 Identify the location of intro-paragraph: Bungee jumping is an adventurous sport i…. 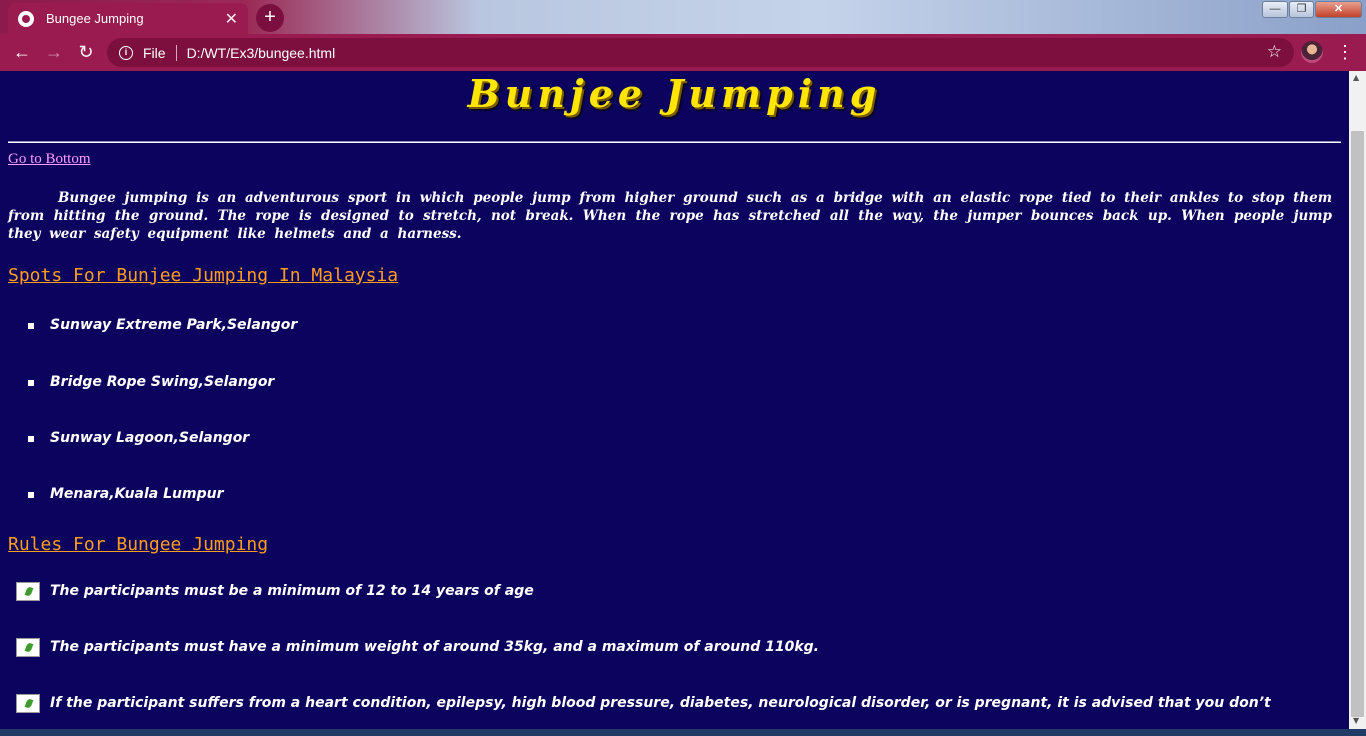
(670, 216).